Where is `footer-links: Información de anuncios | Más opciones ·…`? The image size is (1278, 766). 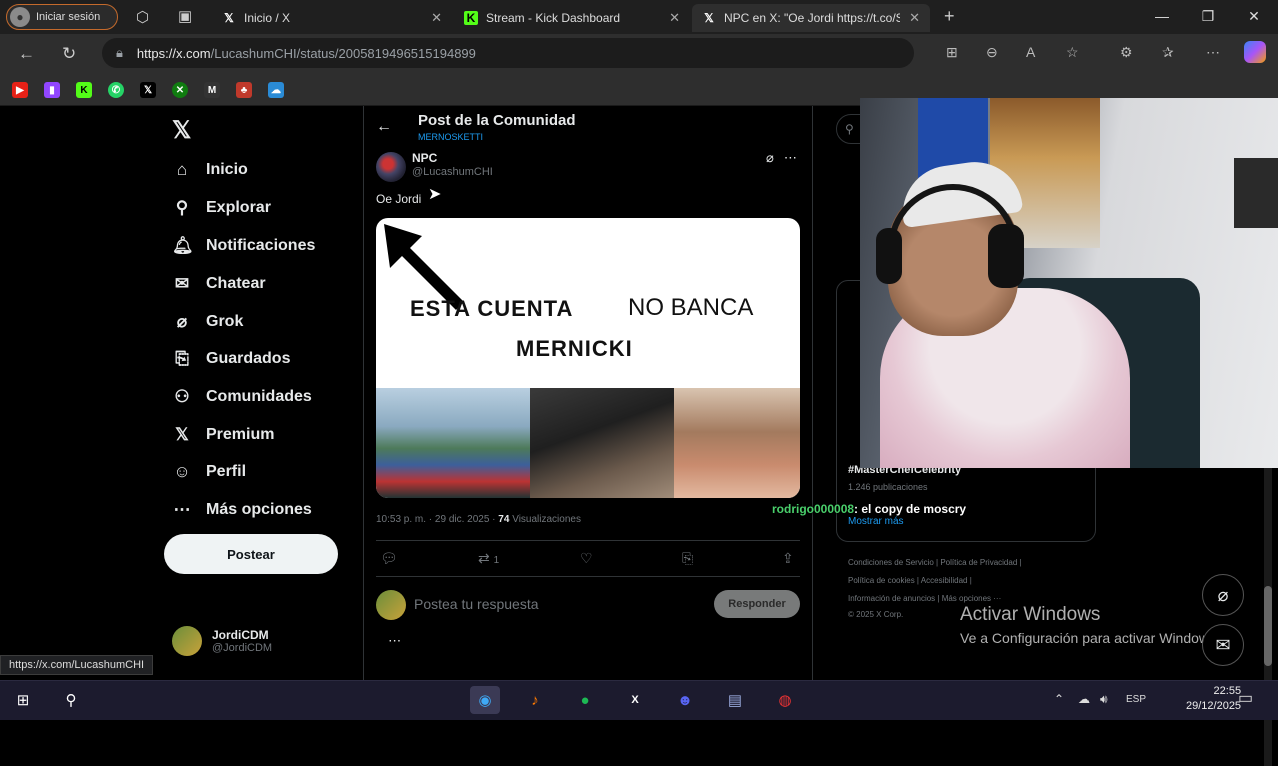
footer-links: Información de anuncios | Más opciones ·… is located at coordinates (924, 598).